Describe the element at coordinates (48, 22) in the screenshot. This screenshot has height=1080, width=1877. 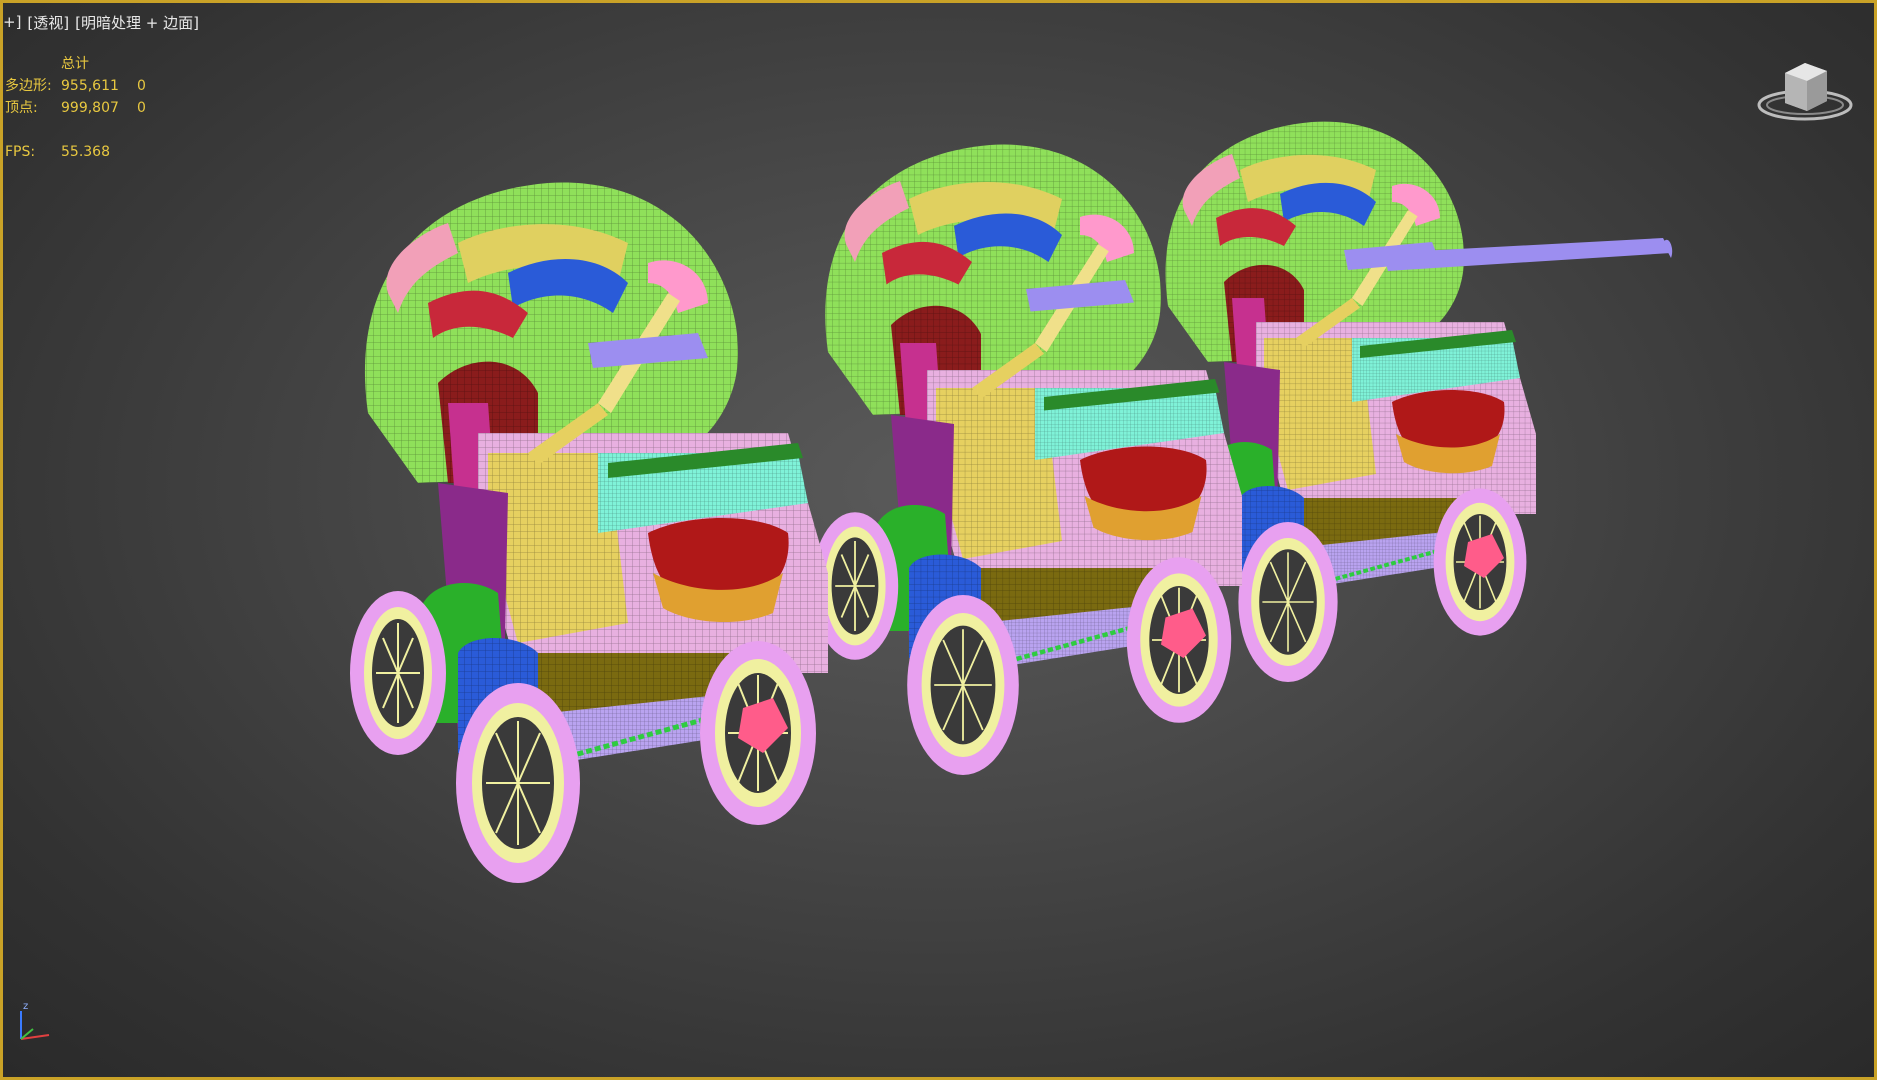
I see `view-type-label: [透视]` at that location.